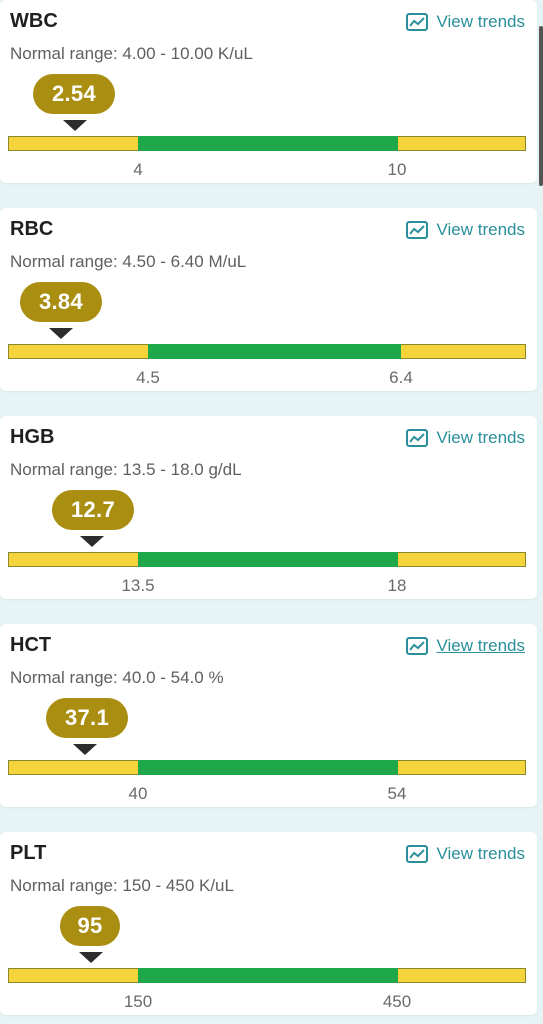 This screenshot has height=1024, width=543. Describe the element at coordinates (31, 645) in the screenshot. I see `test-name: HCT` at that location.